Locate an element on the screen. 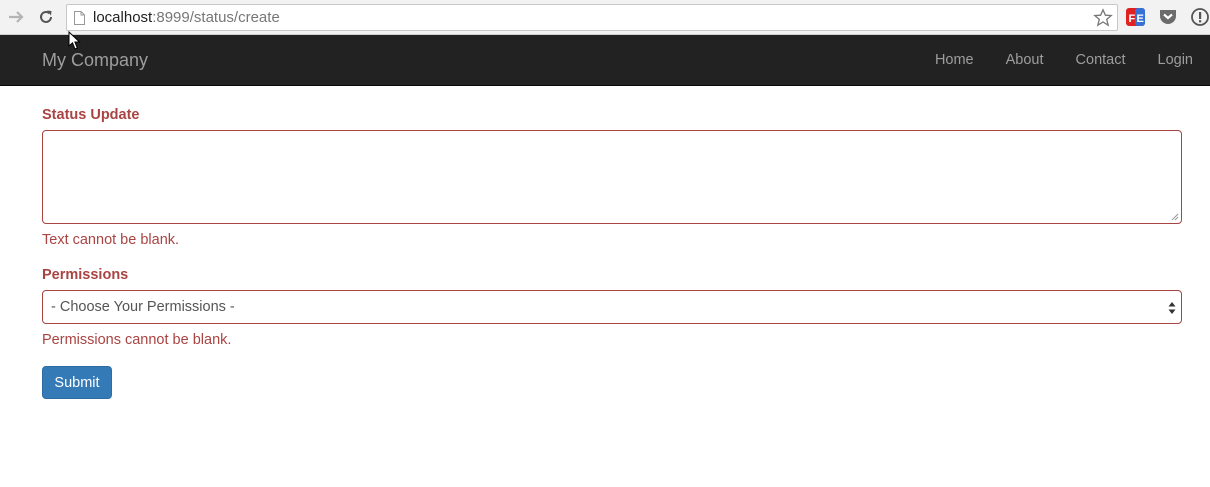  nav-links: Home About Contact Login is located at coordinates (1048, 60).